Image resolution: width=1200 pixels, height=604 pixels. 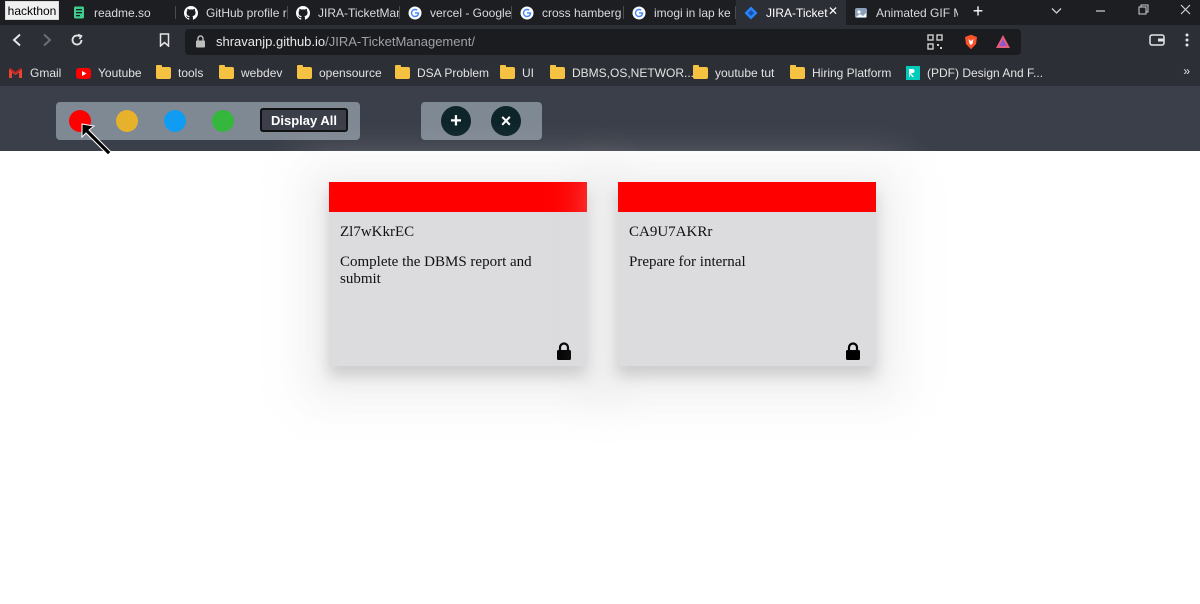 What do you see at coordinates (17, 42) in the screenshot?
I see `back-arrow-icon` at bounding box center [17, 42].